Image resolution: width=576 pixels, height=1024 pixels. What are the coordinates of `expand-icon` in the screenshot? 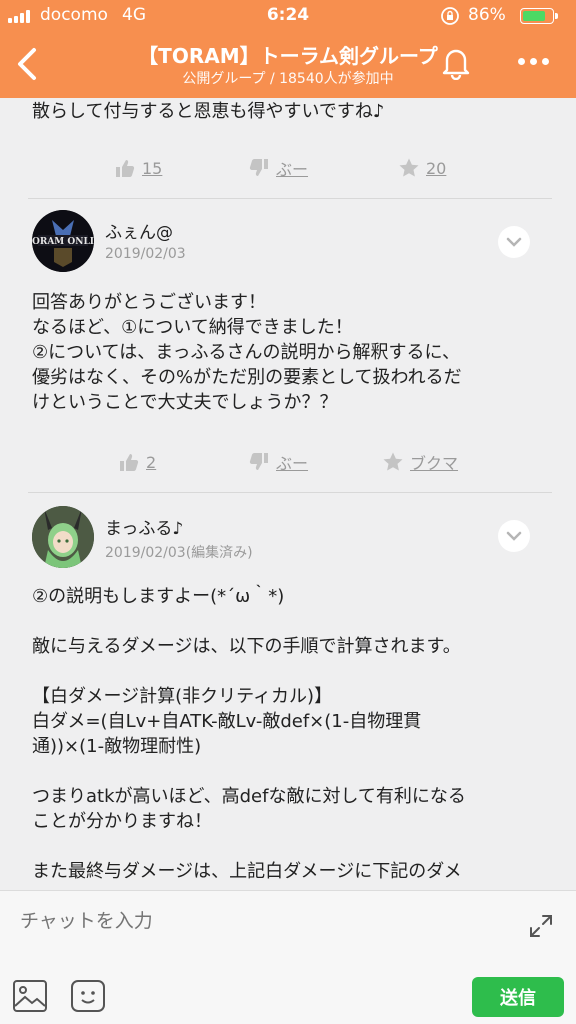 It's located at (541, 926).